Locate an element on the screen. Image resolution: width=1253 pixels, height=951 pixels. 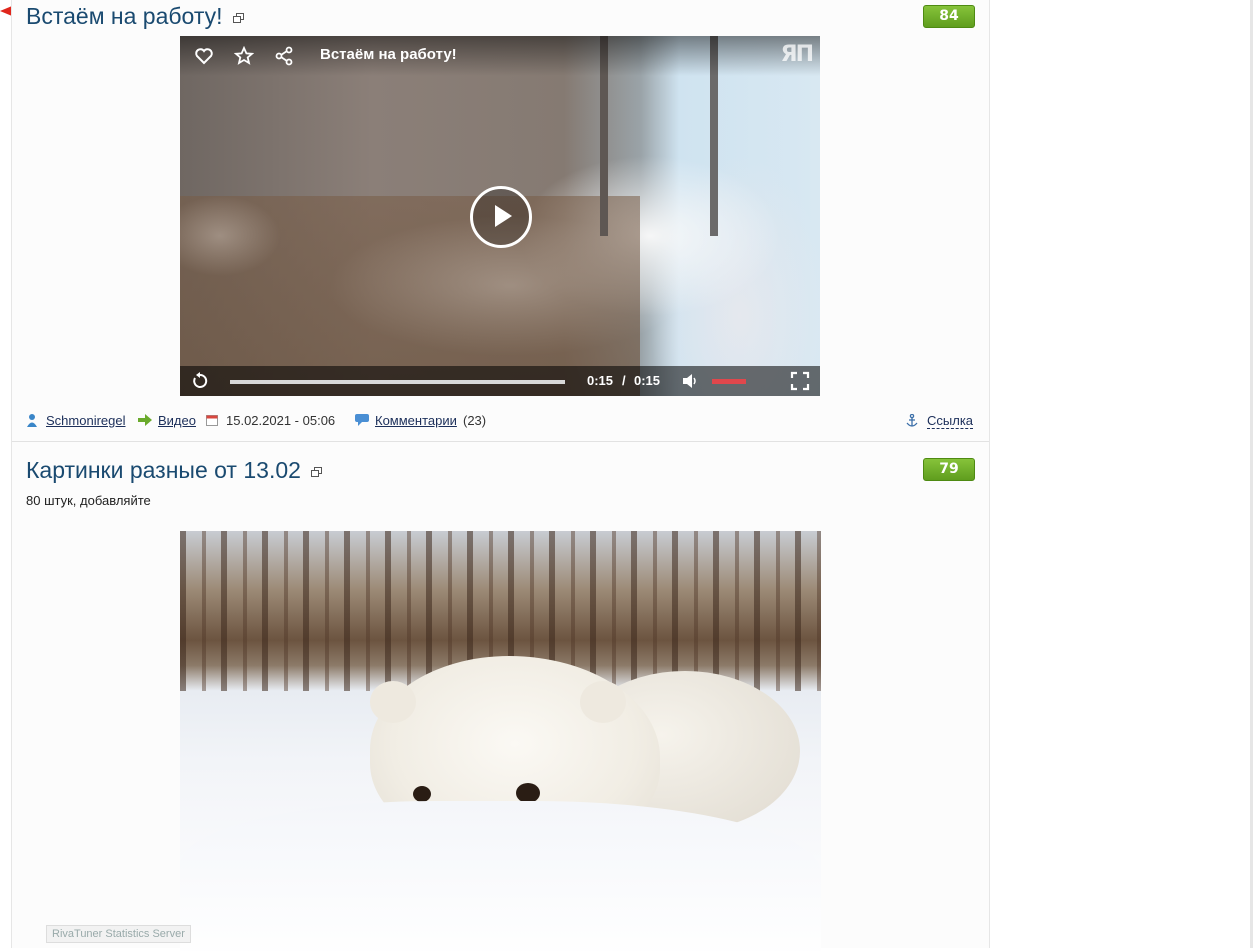
arrow-right-icon is located at coordinates (145, 421).